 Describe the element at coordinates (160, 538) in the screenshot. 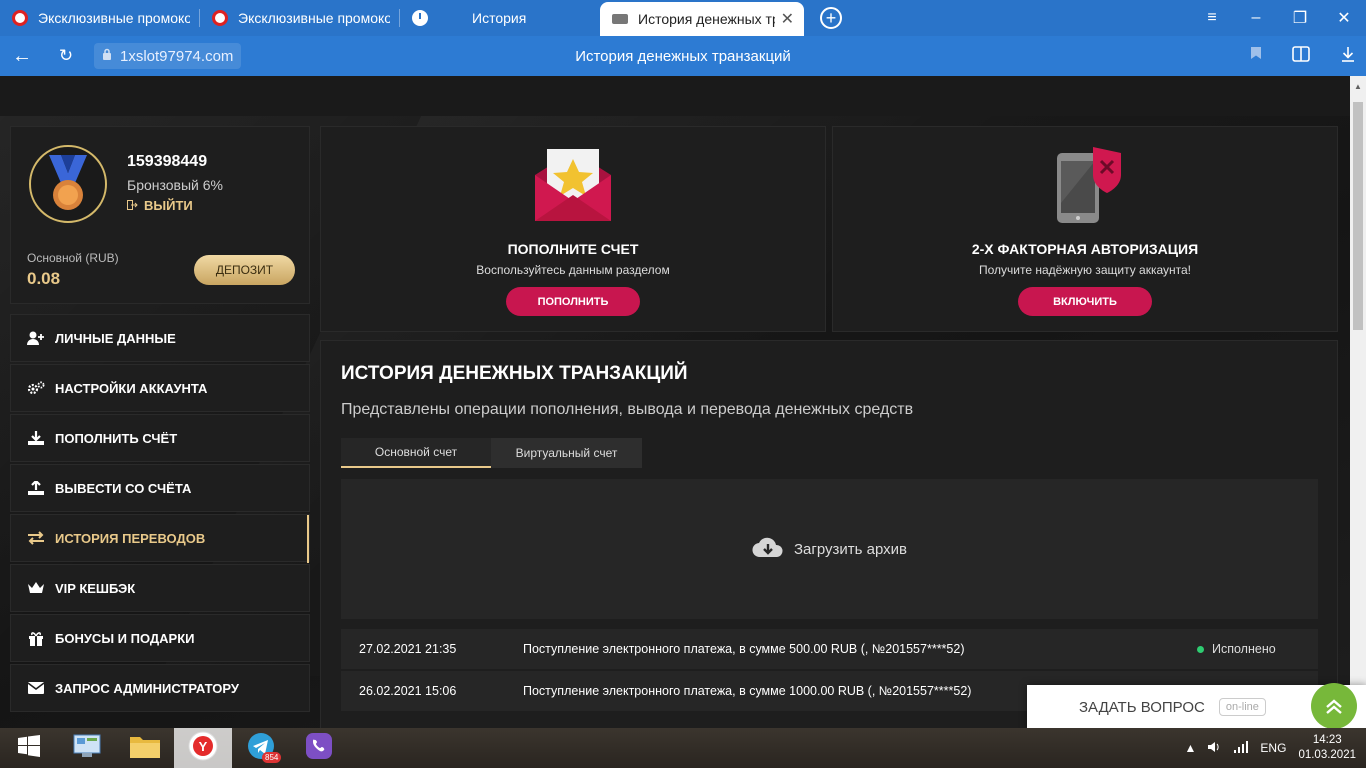

I see `menu-item-transfer-history: ИСТОРИЯ ПЕРЕВОДОВ` at that location.